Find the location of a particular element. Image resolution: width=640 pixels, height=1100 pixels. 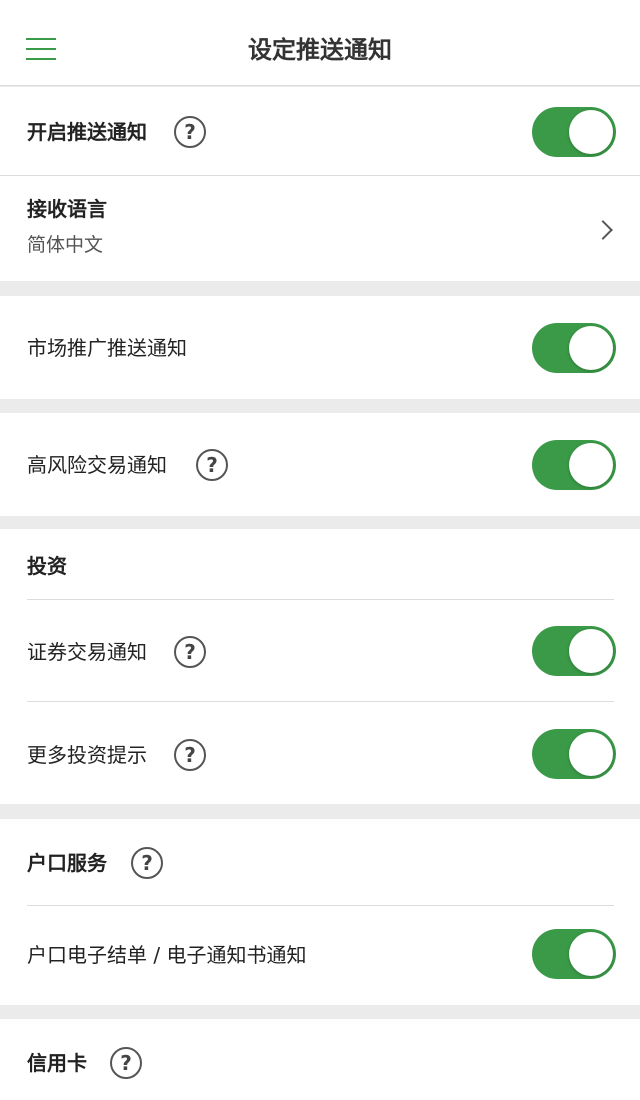

push-enable-toggle is located at coordinates (574, 132).